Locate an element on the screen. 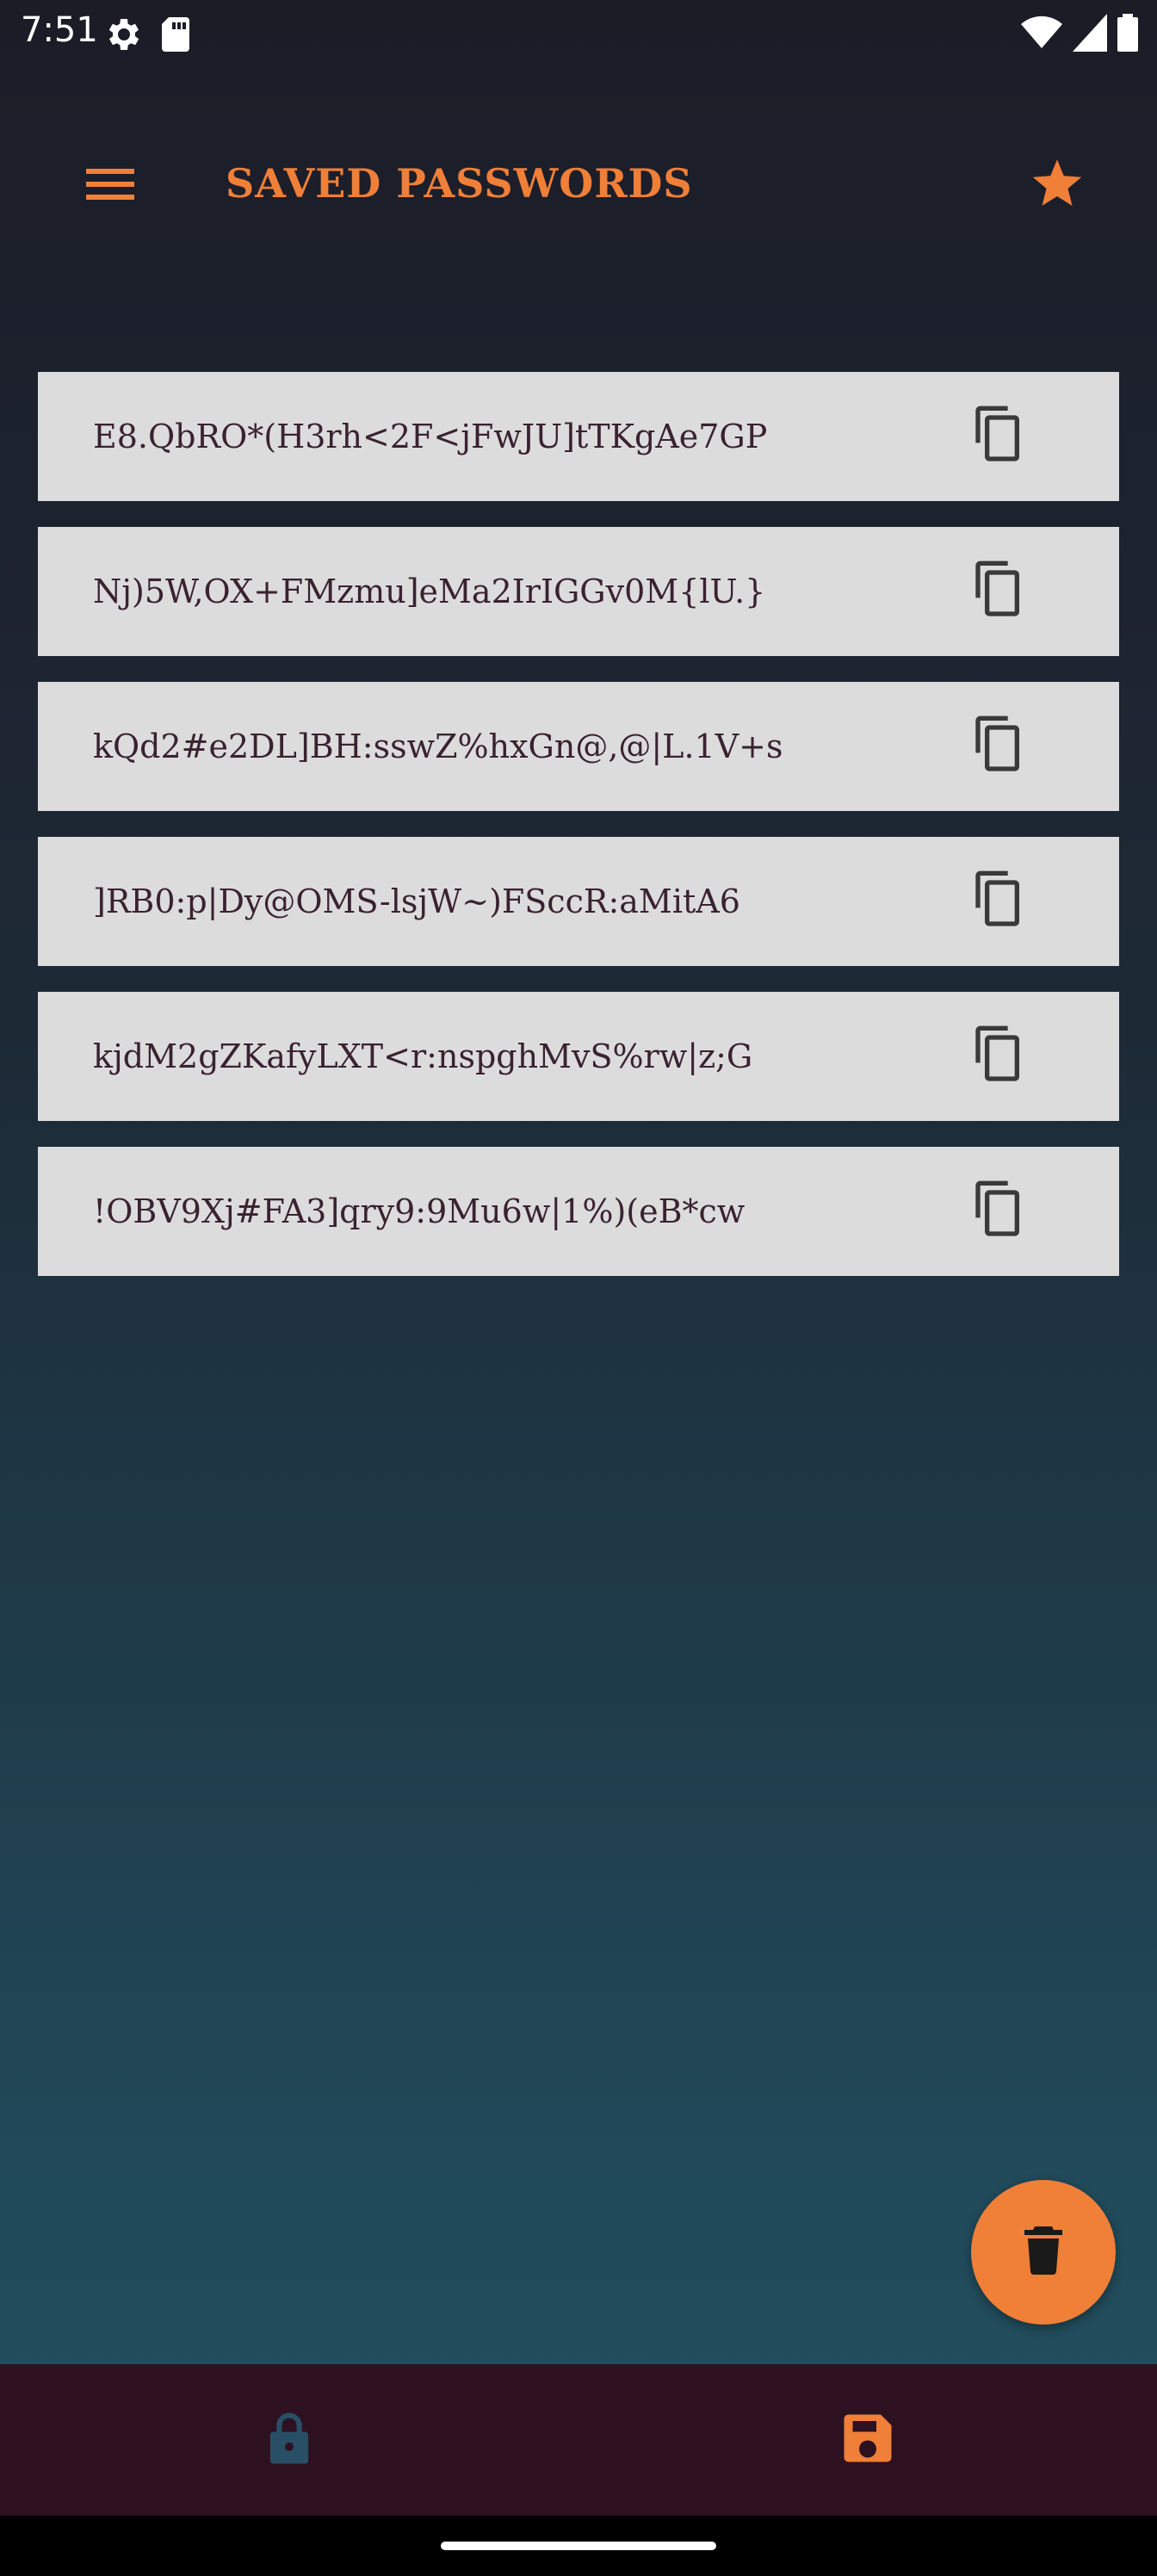 This screenshot has width=1157, height=2576. delete-all-button is located at coordinates (1044, 2252).